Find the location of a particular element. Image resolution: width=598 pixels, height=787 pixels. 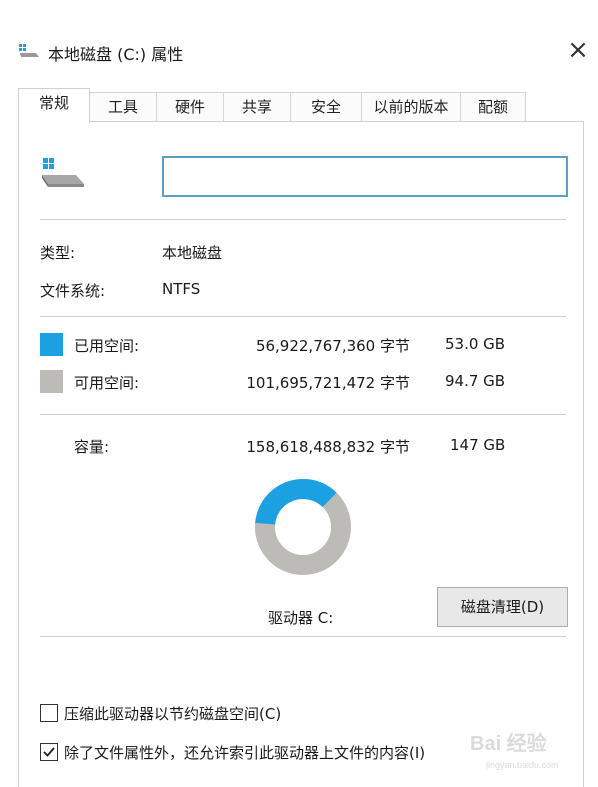

tab-tools: 工具 is located at coordinates (123, 107).